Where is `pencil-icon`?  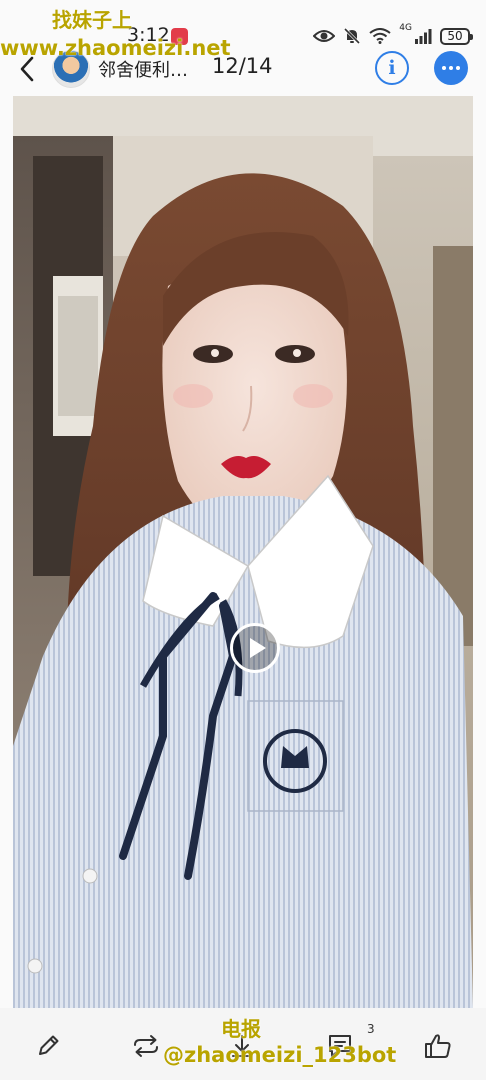 pencil-icon is located at coordinates (49, 1045).